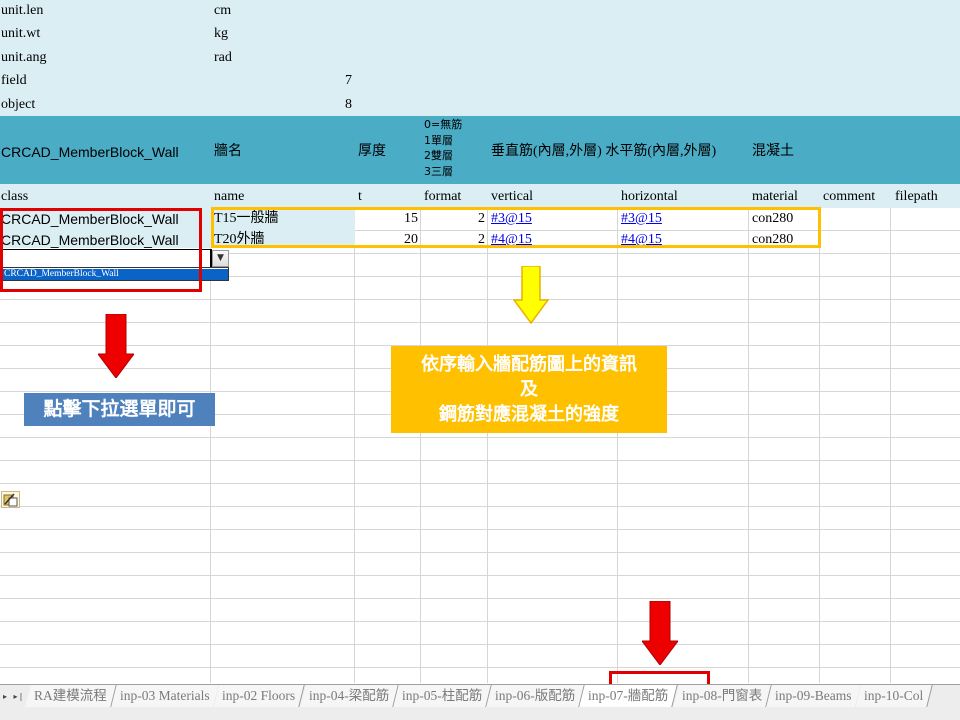 This screenshot has height=720, width=960. What do you see at coordinates (14, 81) in the screenshot?
I see `meta-key-field: field` at bounding box center [14, 81].